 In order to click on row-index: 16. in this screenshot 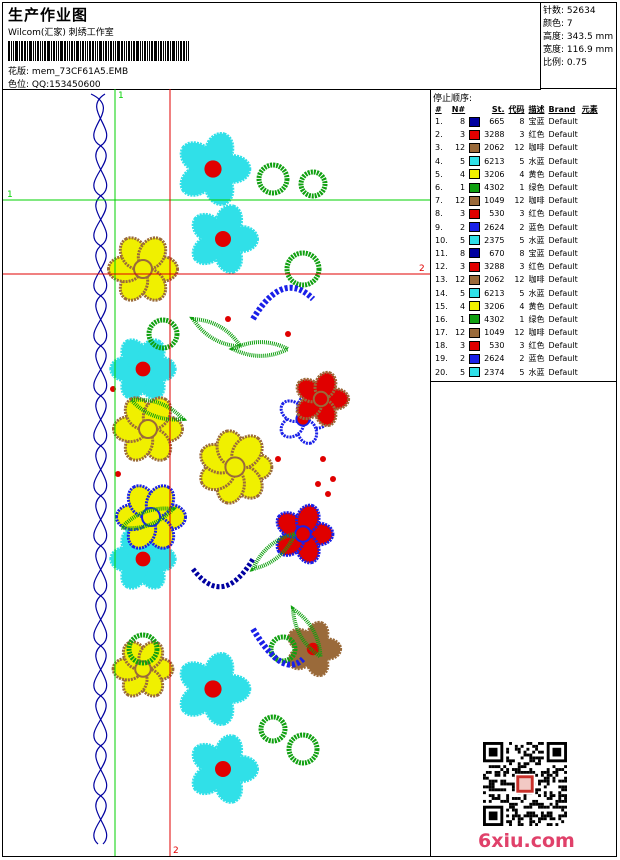, I will do `click(441, 319)`.